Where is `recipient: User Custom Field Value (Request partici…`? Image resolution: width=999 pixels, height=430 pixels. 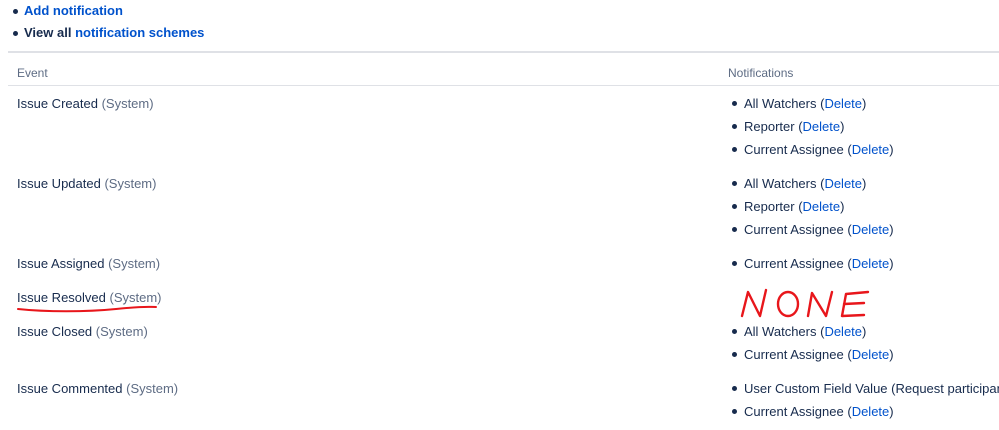 recipient: User Custom Field Value (Request partici… is located at coordinates (871, 388).